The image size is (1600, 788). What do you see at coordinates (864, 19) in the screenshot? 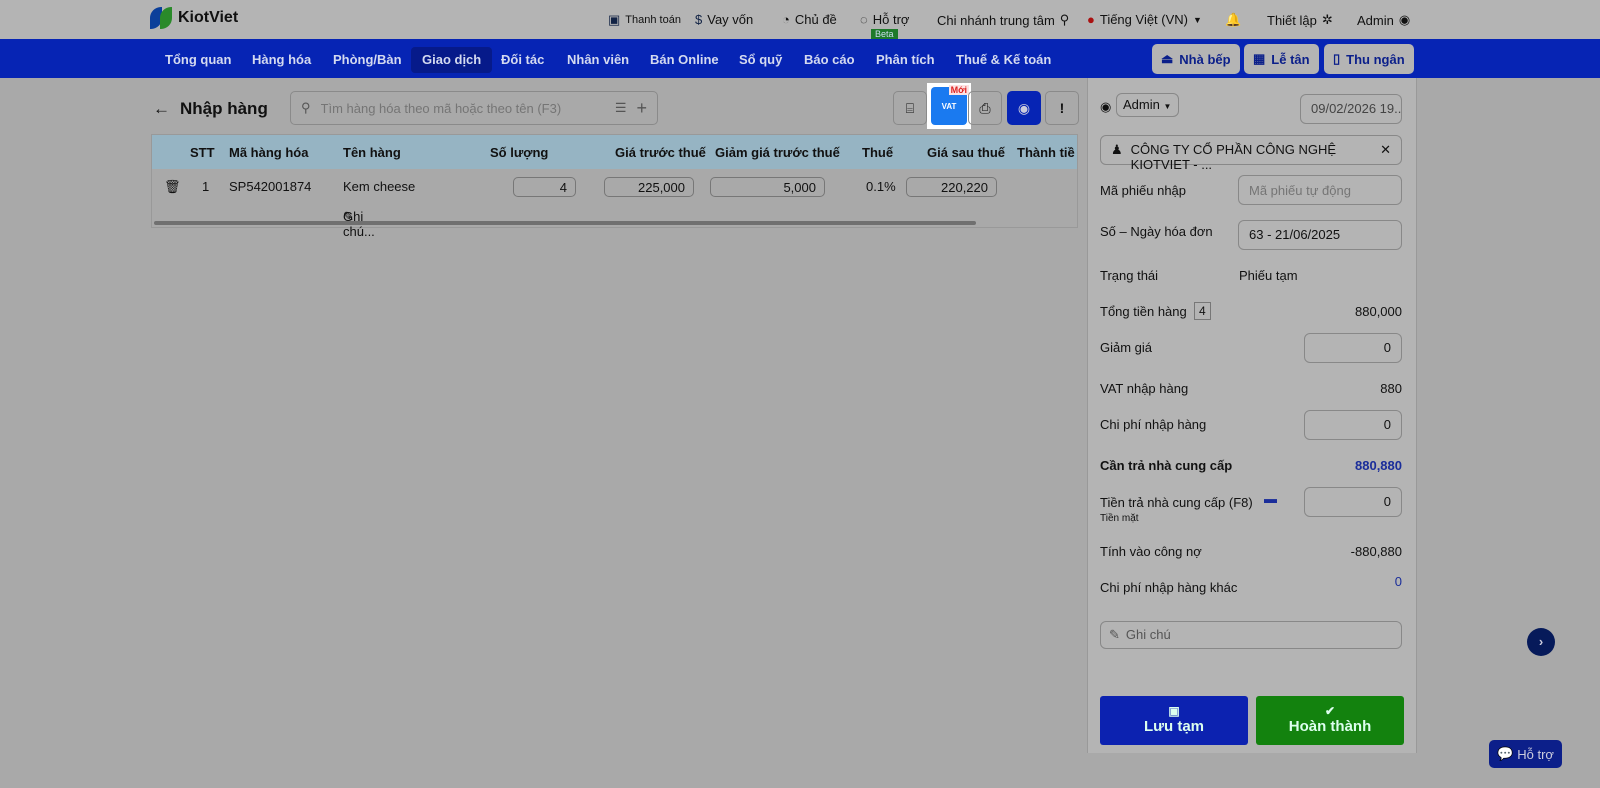
I see `chat-icon: ◌` at bounding box center [864, 19].